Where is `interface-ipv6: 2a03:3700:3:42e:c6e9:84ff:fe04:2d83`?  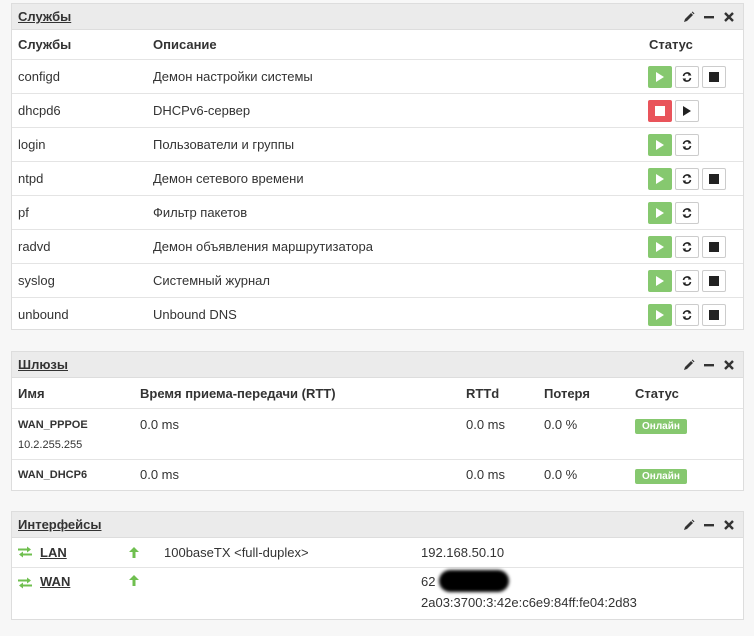
interface-ipv6: 2a03:3700:3:42e:c6e9:84ff:fe04:2d83 is located at coordinates (529, 602).